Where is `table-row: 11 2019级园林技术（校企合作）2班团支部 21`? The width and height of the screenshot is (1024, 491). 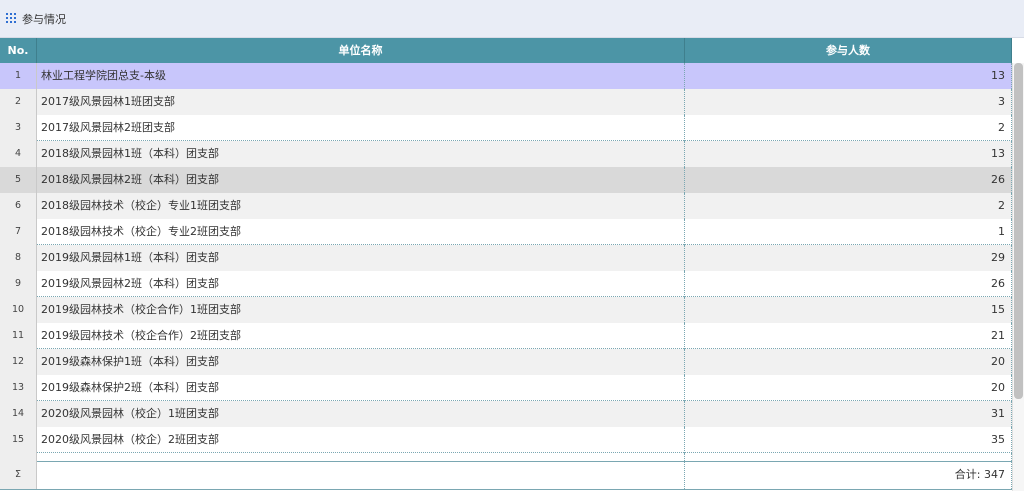
table-row: 11 2019级园林技术（校企合作）2班团支部 21 is located at coordinates (506, 336).